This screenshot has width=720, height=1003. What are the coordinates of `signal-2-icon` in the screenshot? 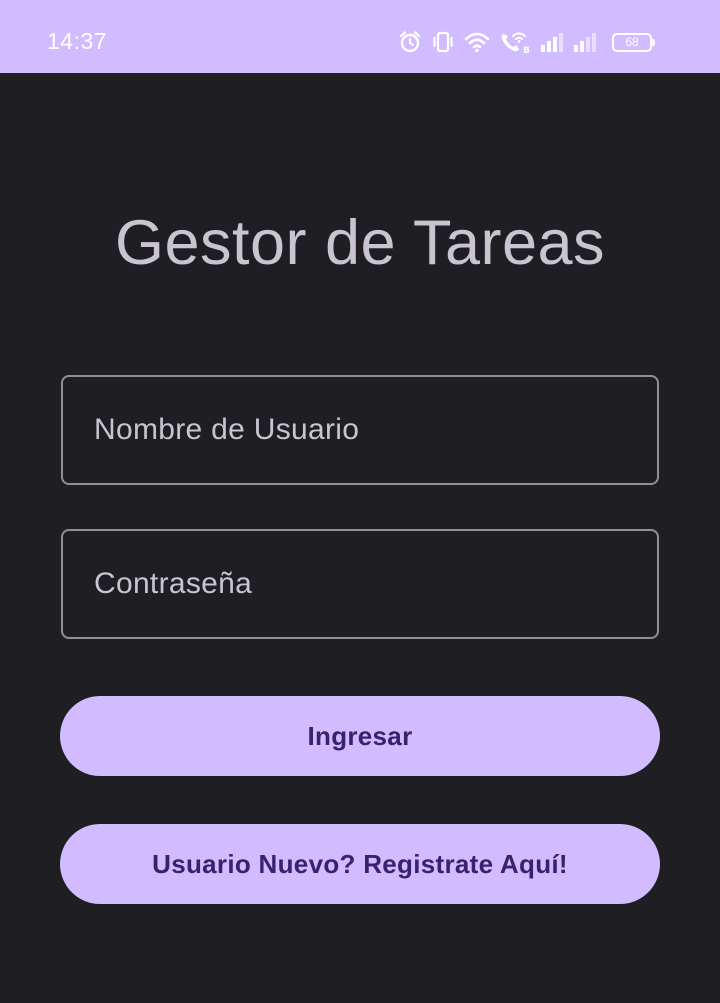 It's located at (585, 42).